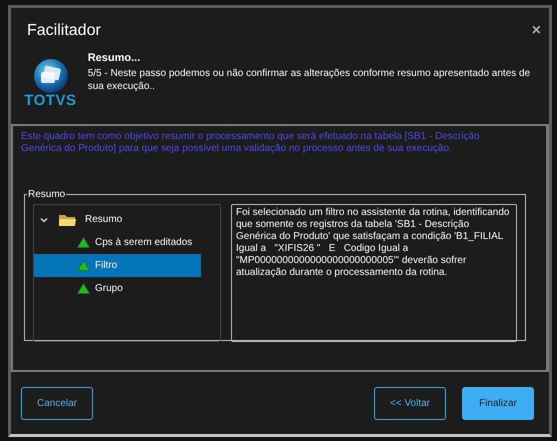 This screenshot has width=557, height=441. Describe the element at coordinates (536, 31) in the screenshot. I see `close-button: ×` at that location.